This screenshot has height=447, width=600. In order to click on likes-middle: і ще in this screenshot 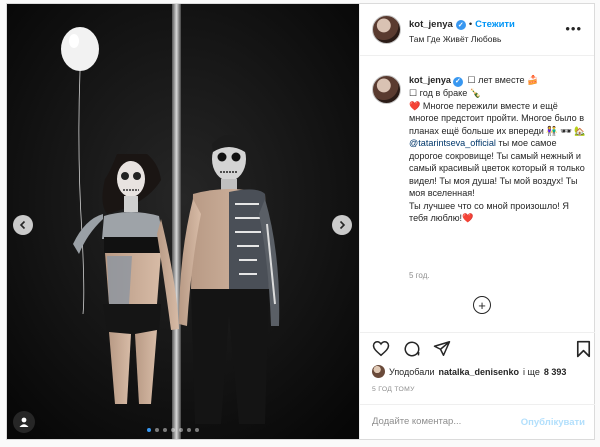, I will do `click(531, 371)`.